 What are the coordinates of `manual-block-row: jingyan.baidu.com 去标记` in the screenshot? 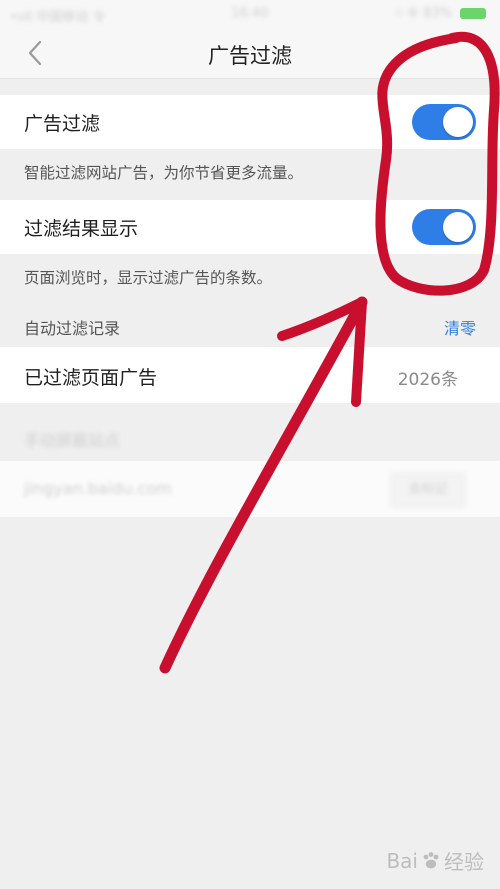 It's located at (250, 489).